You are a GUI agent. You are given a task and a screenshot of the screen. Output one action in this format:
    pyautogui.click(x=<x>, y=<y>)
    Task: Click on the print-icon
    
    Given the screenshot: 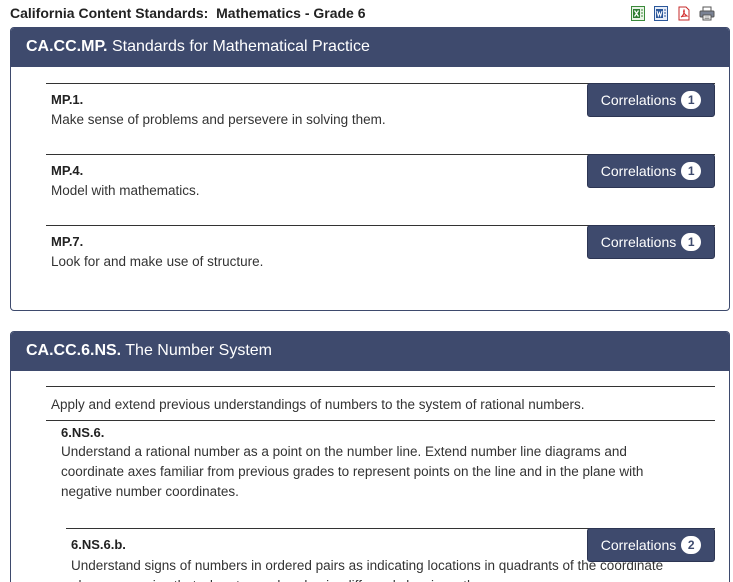 What is the action you would take?
    pyautogui.click(x=707, y=13)
    